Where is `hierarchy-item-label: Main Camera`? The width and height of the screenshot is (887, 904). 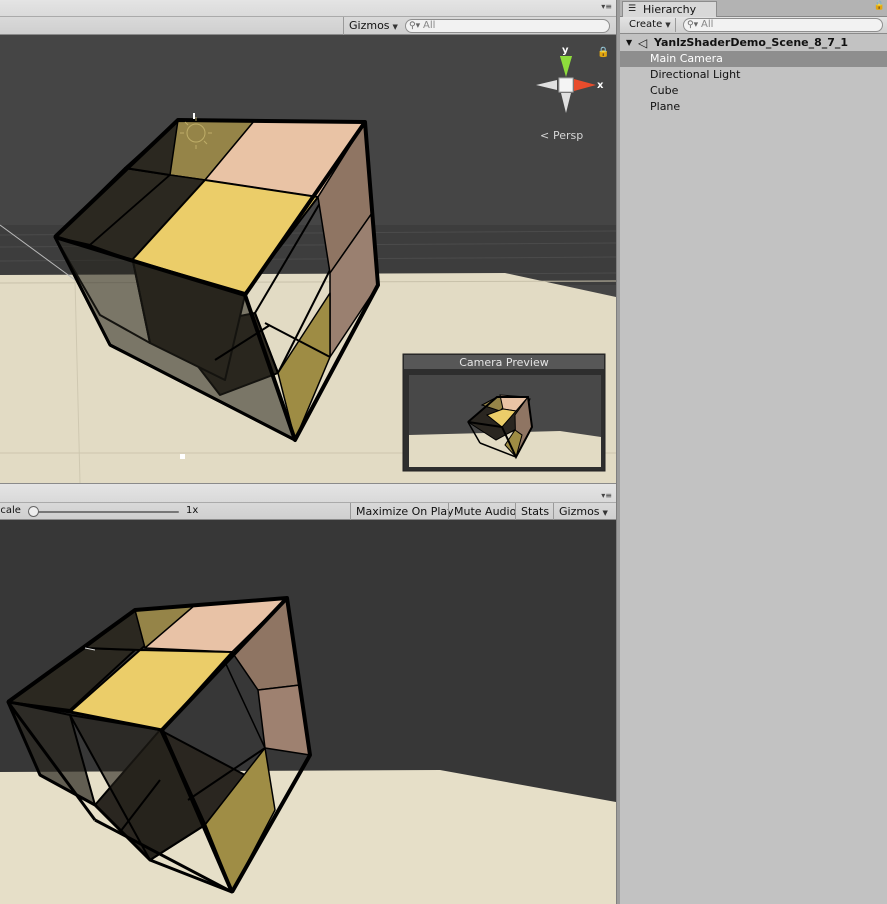
hierarchy-item-label: Main Camera is located at coordinates (686, 58).